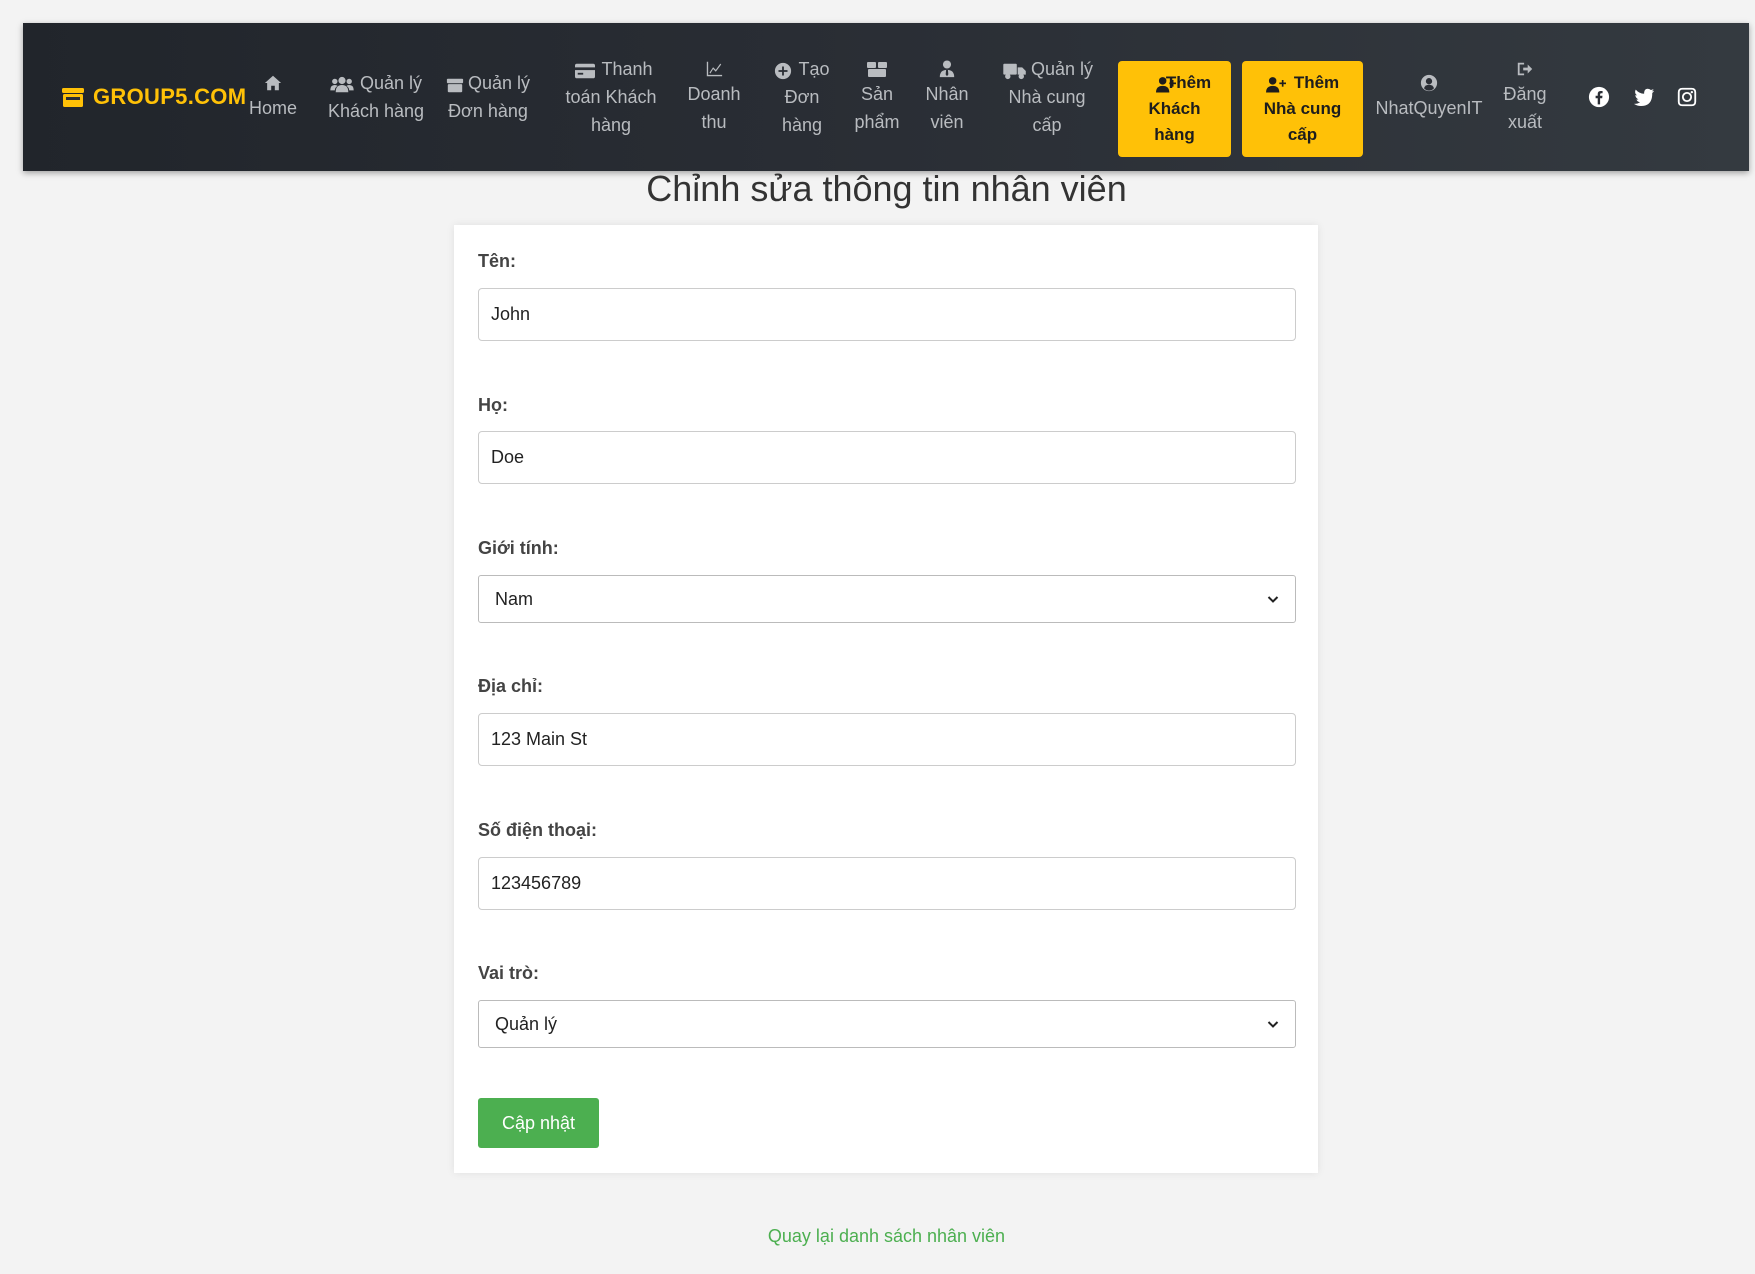 This screenshot has height=1274, width=1755. Describe the element at coordinates (611, 97) in the screenshot. I see `nav-customer-payment: Thanh toán Khách hàng` at that location.